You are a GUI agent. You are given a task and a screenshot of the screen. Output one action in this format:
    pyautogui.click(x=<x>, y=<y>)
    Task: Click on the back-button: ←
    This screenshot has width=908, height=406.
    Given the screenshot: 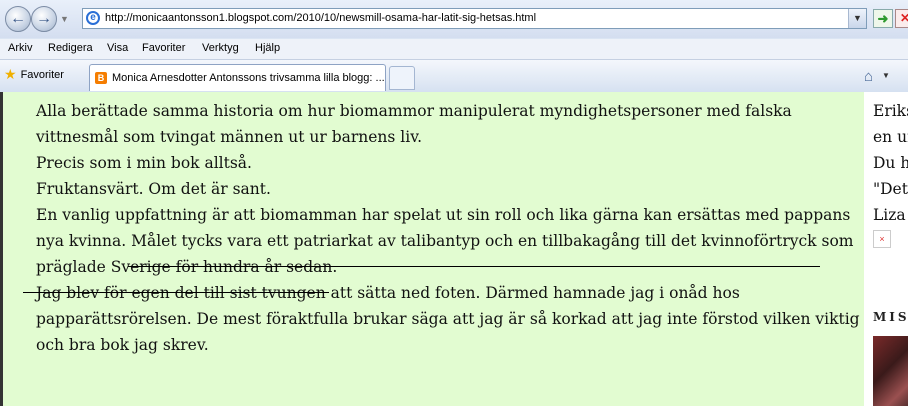 What is the action you would take?
    pyautogui.click(x=18, y=19)
    